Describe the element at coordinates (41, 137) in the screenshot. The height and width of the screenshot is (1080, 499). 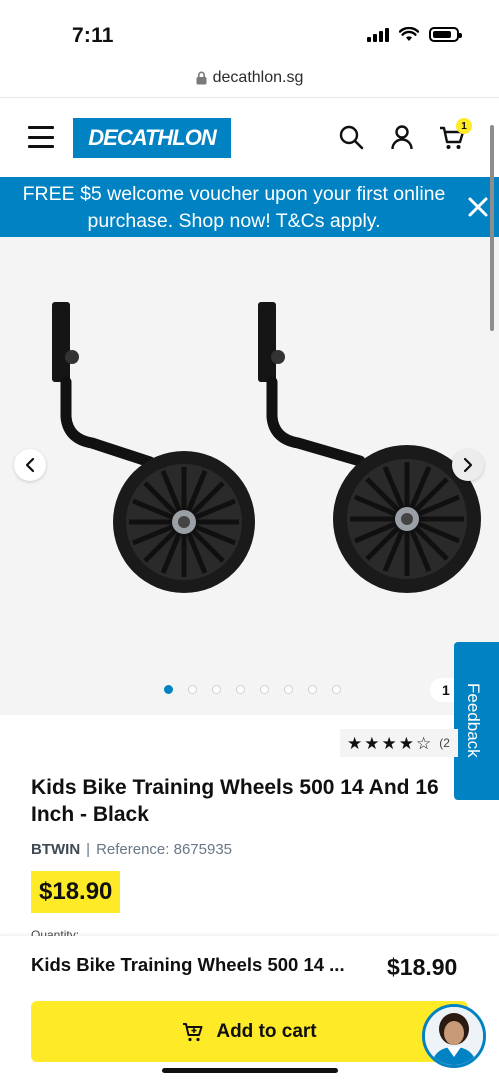
I see `hamburger-icon` at that location.